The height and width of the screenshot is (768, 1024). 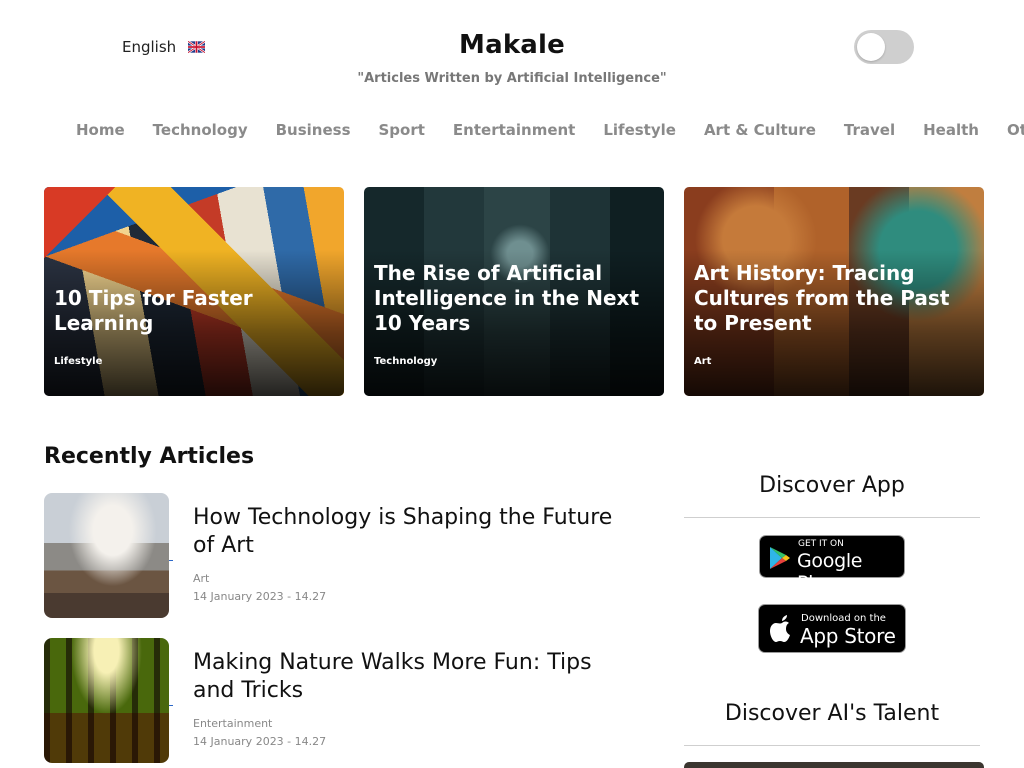 I want to click on nav-item-travel: Travel, so click(x=869, y=130).